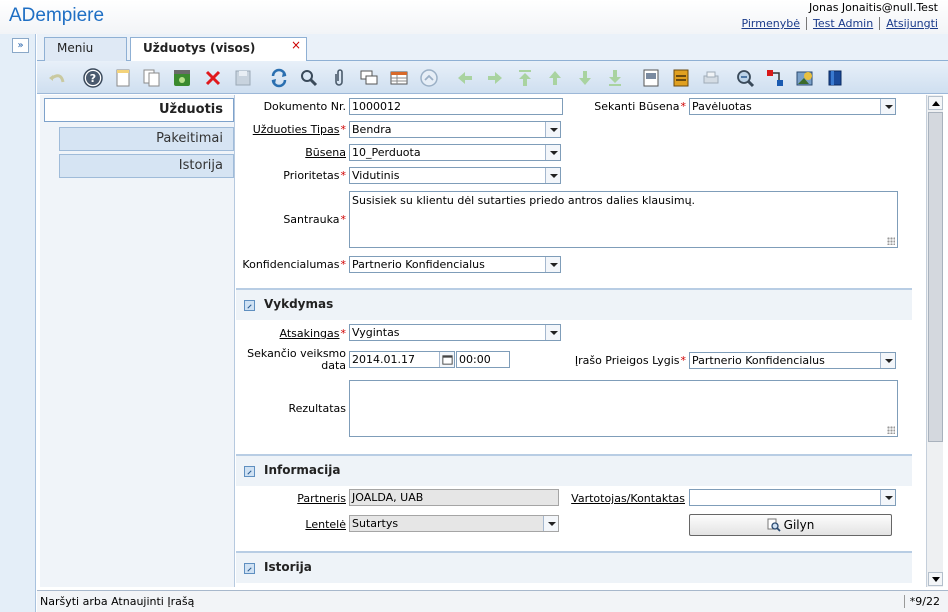 This screenshot has height=612, width=948. What do you see at coordinates (402, 359) in the screenshot?
I see `next-action-date-field: 2014.01.17` at bounding box center [402, 359].